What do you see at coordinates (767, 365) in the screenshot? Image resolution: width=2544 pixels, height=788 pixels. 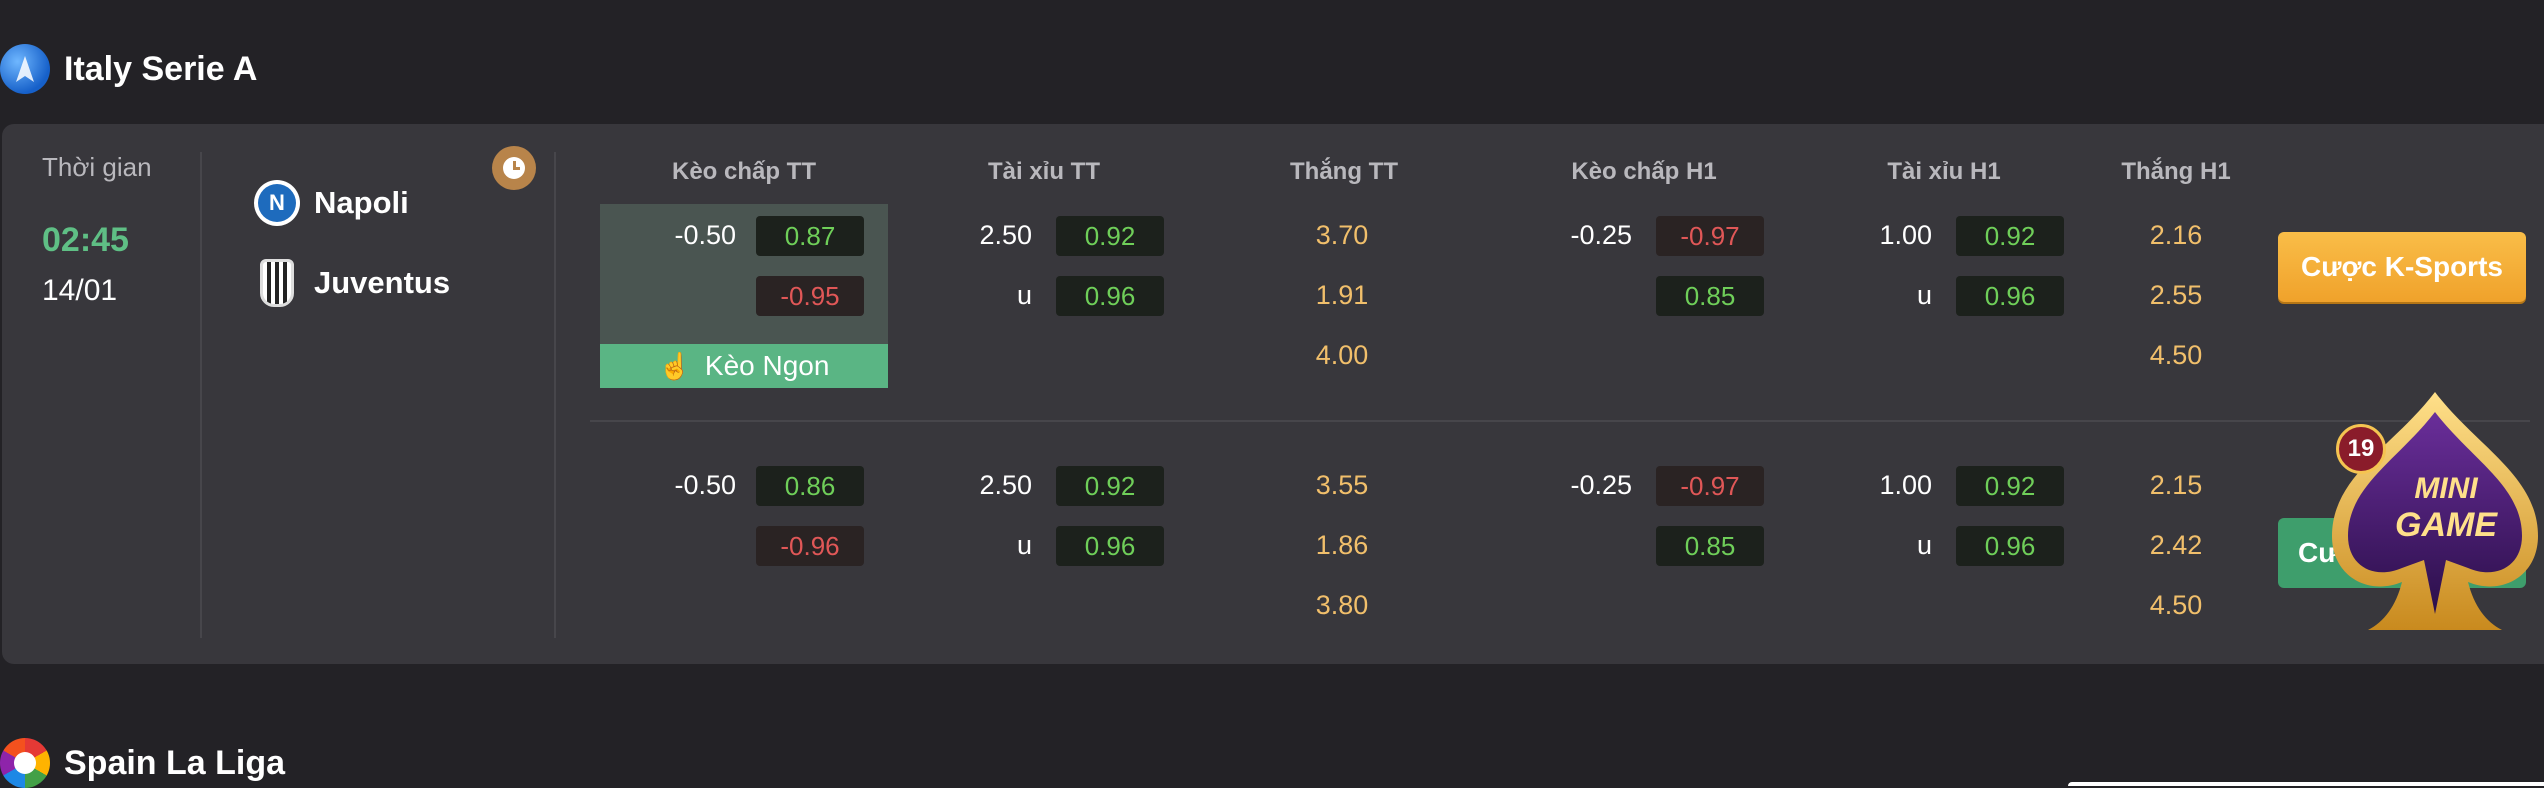 I see `keo-ngon-label: Kèo Ngon` at bounding box center [767, 365].